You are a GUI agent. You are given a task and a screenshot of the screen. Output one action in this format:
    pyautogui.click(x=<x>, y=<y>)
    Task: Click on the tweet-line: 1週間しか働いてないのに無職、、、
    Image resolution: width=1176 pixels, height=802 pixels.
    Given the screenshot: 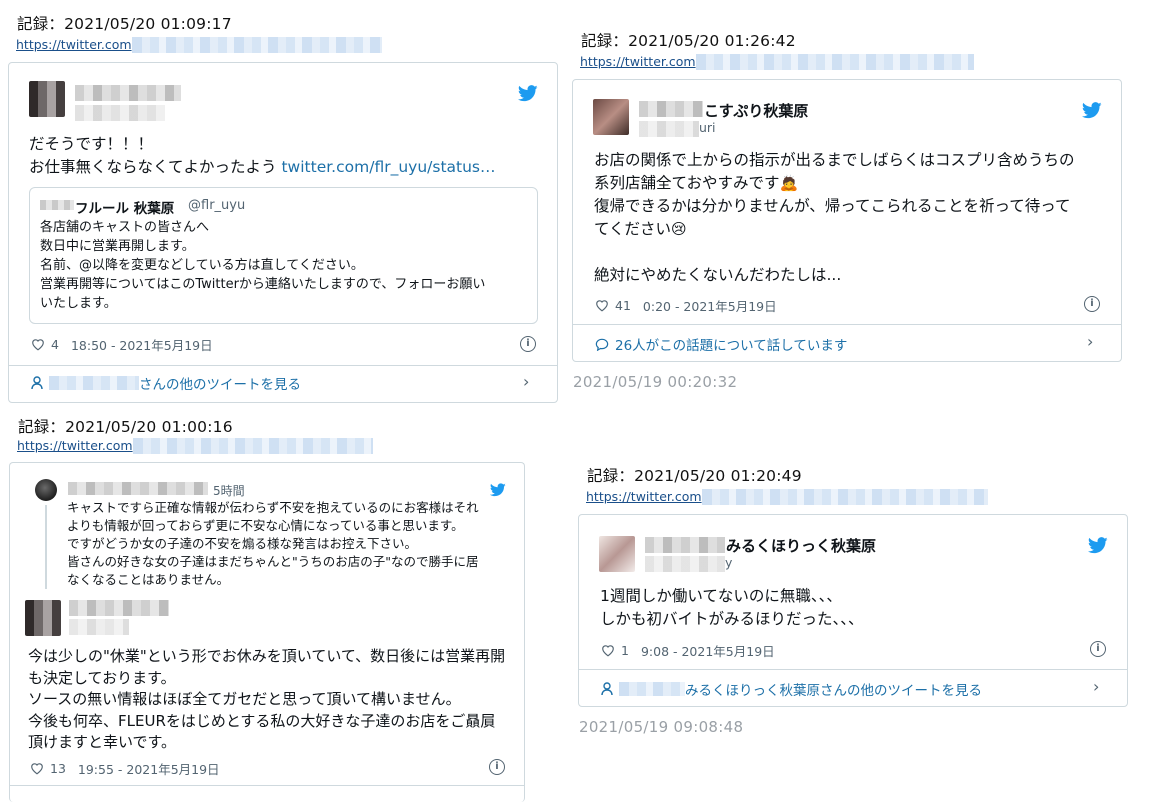 What is the action you would take?
    pyautogui.click(x=721, y=596)
    